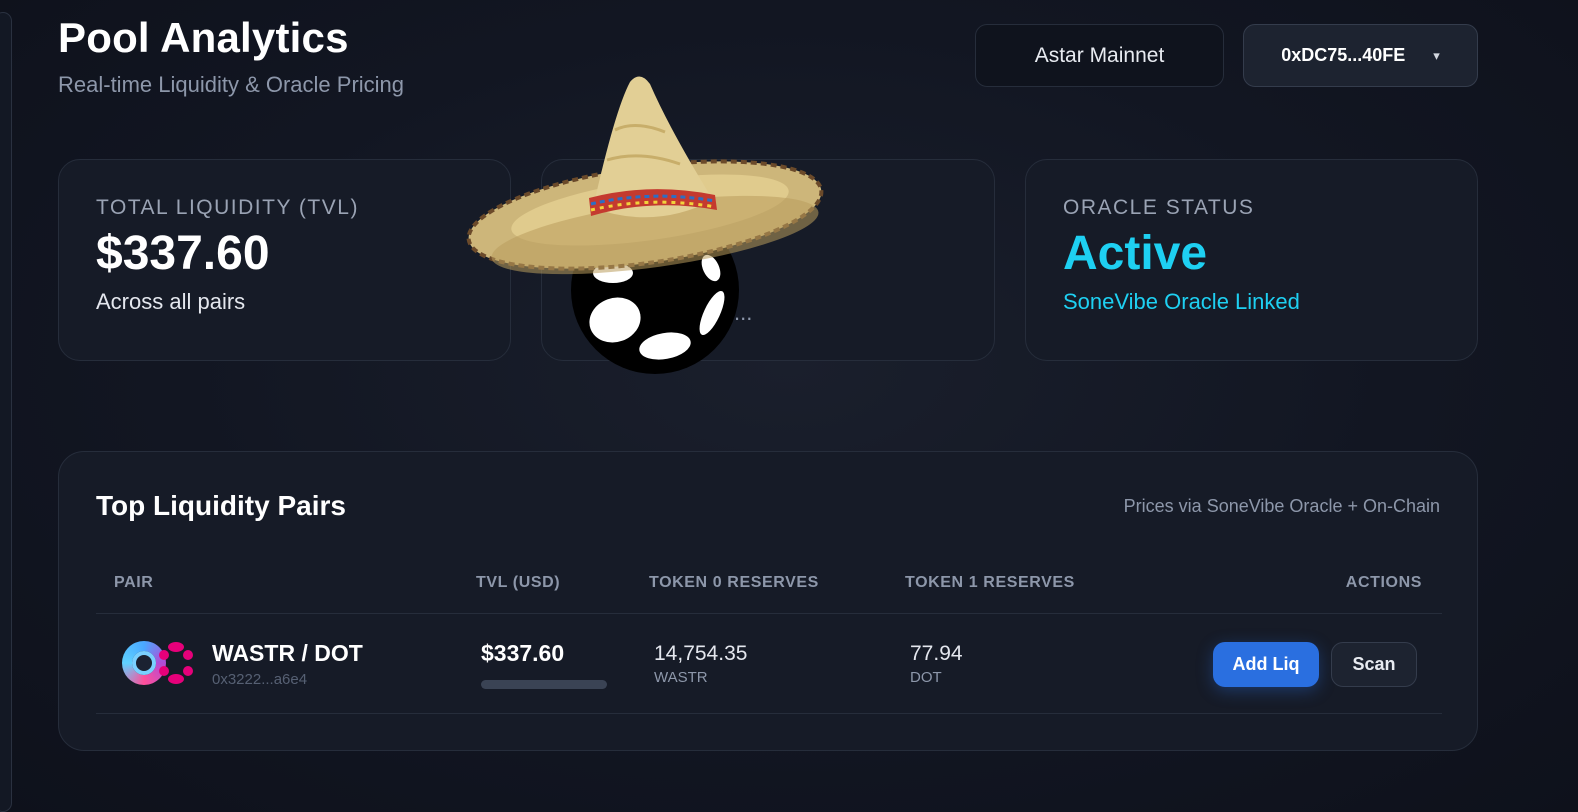 This screenshot has height=812, width=1578. I want to click on token1-reserve-amount: 77.94, so click(936, 653).